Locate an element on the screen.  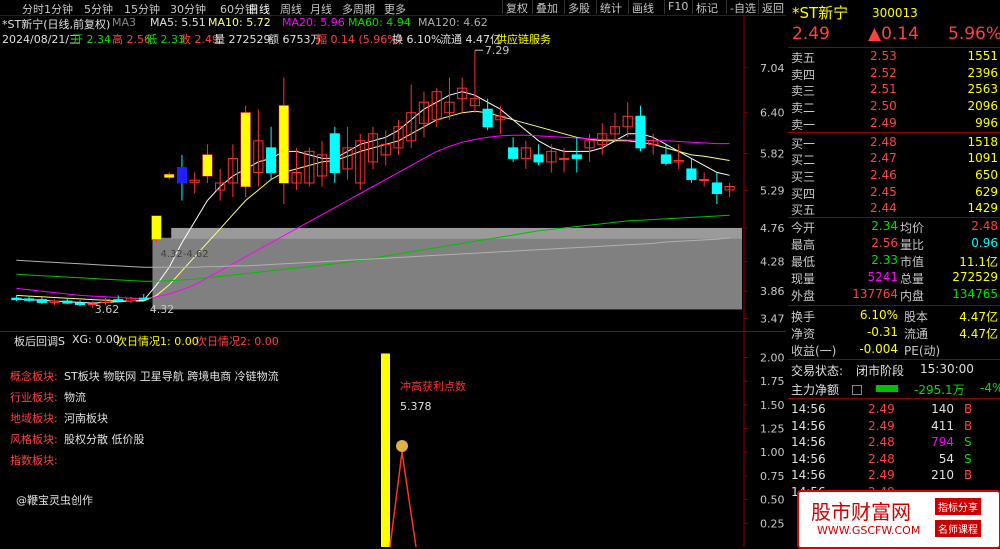
tab-timeframe-8: 月线 is located at coordinates (321, 9).